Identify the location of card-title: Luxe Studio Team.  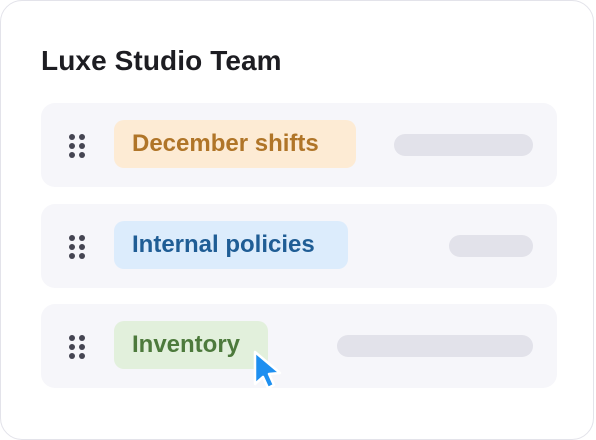
(161, 60).